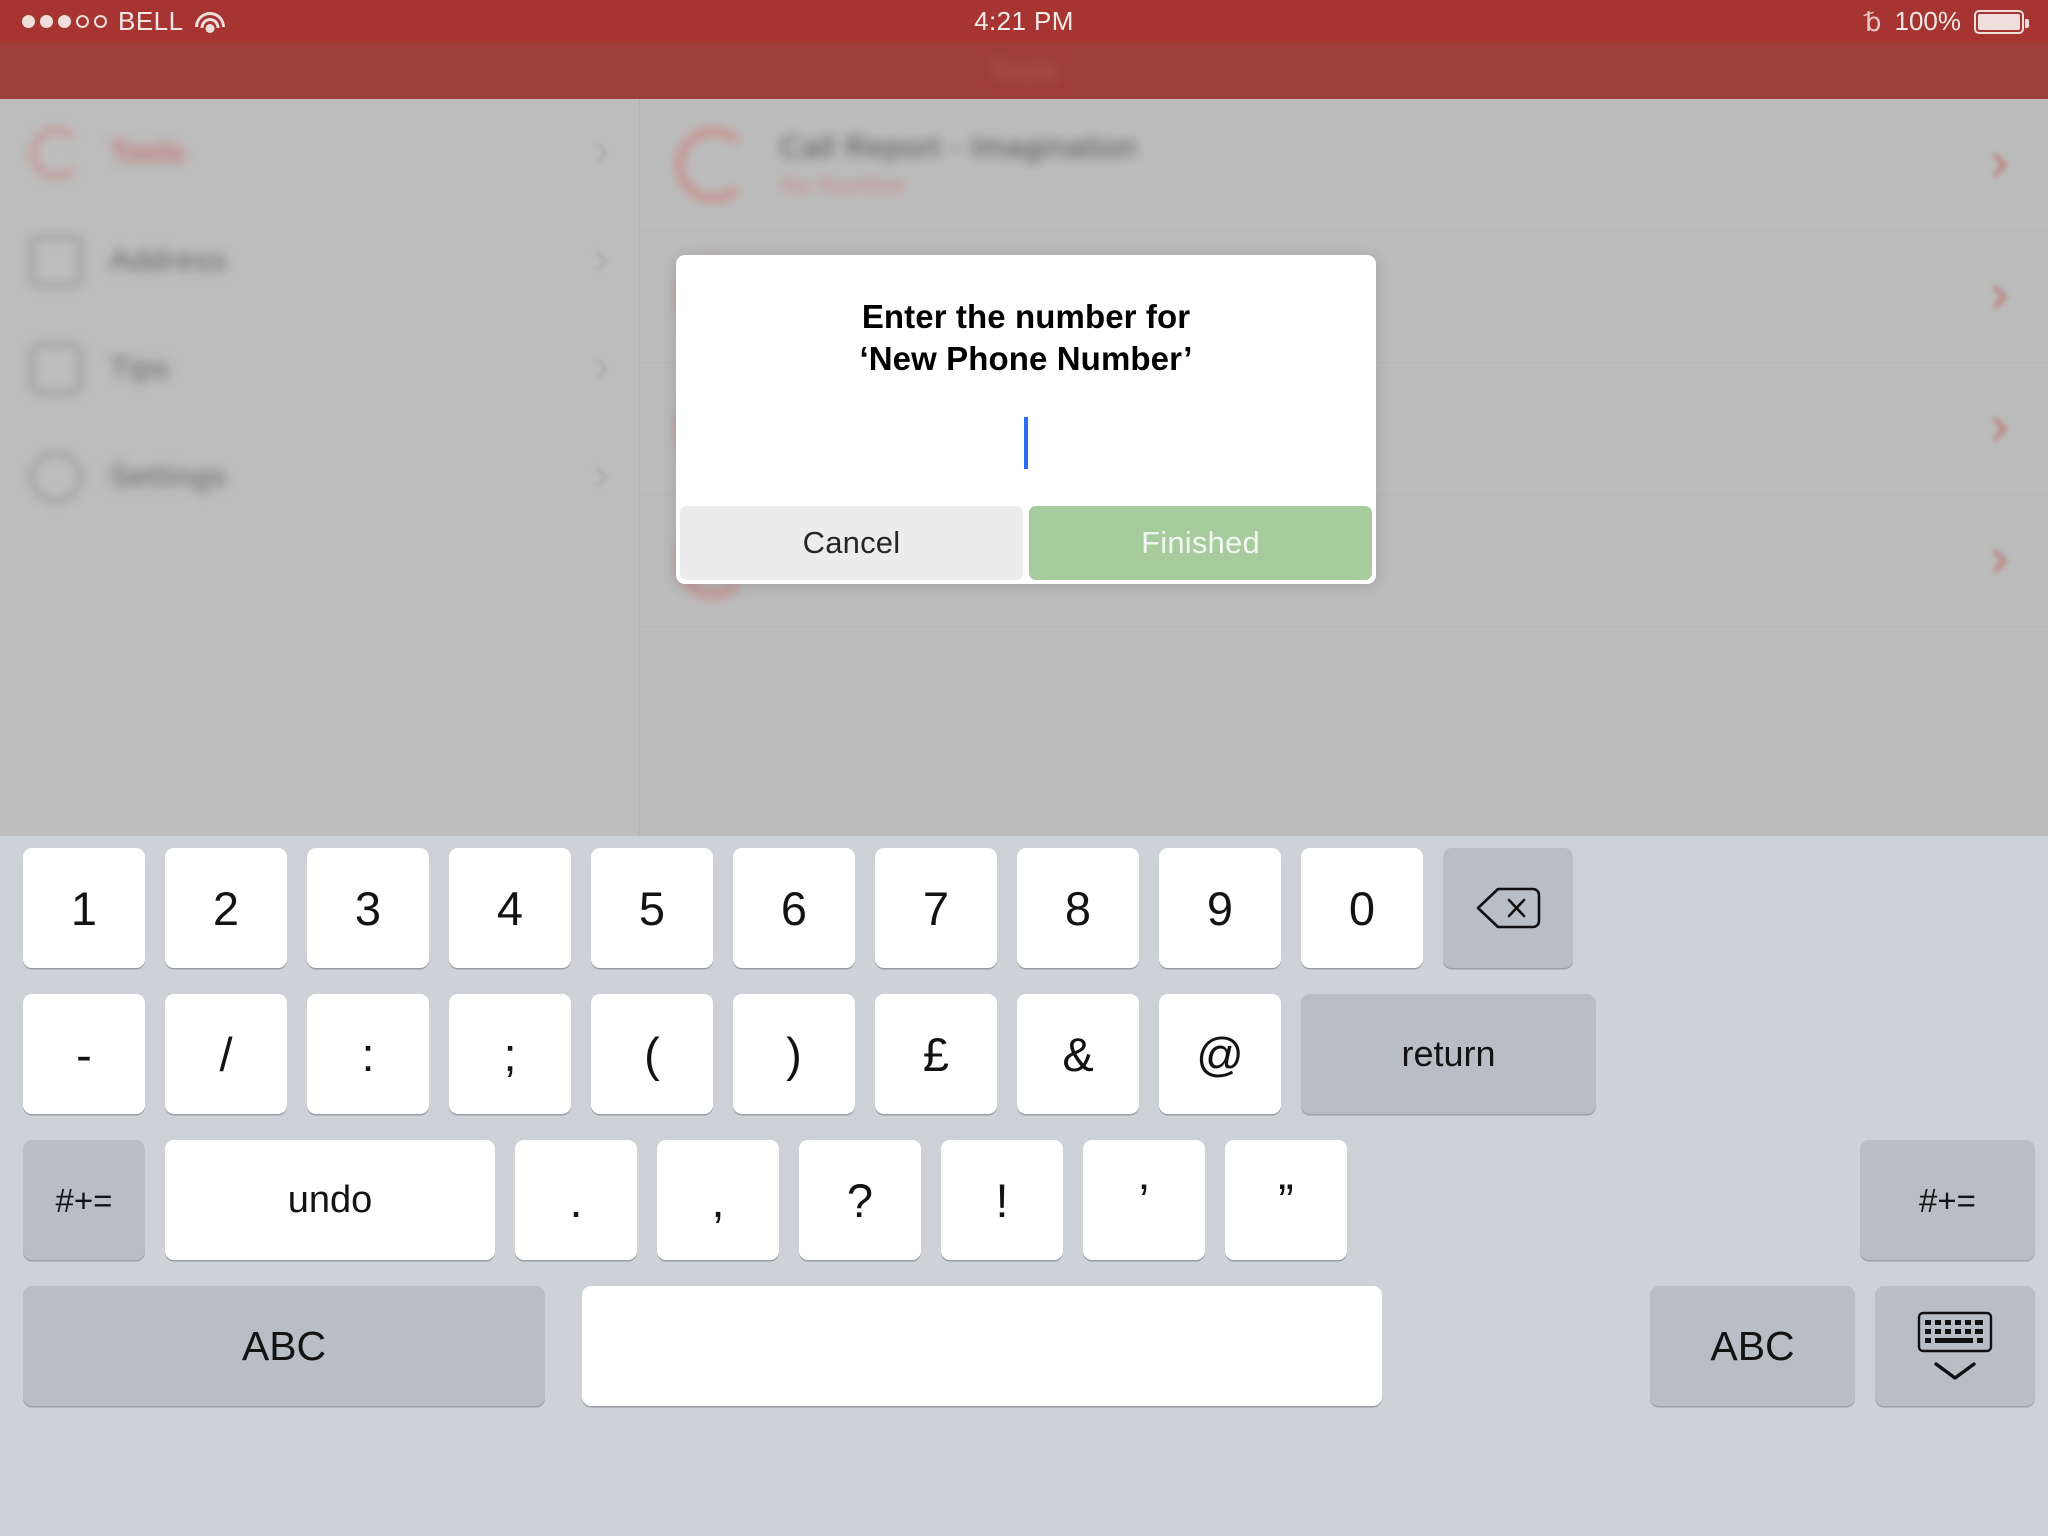 This screenshot has height=1536, width=2048. I want to click on bluetooth-icon: ␢, so click(1873, 21).